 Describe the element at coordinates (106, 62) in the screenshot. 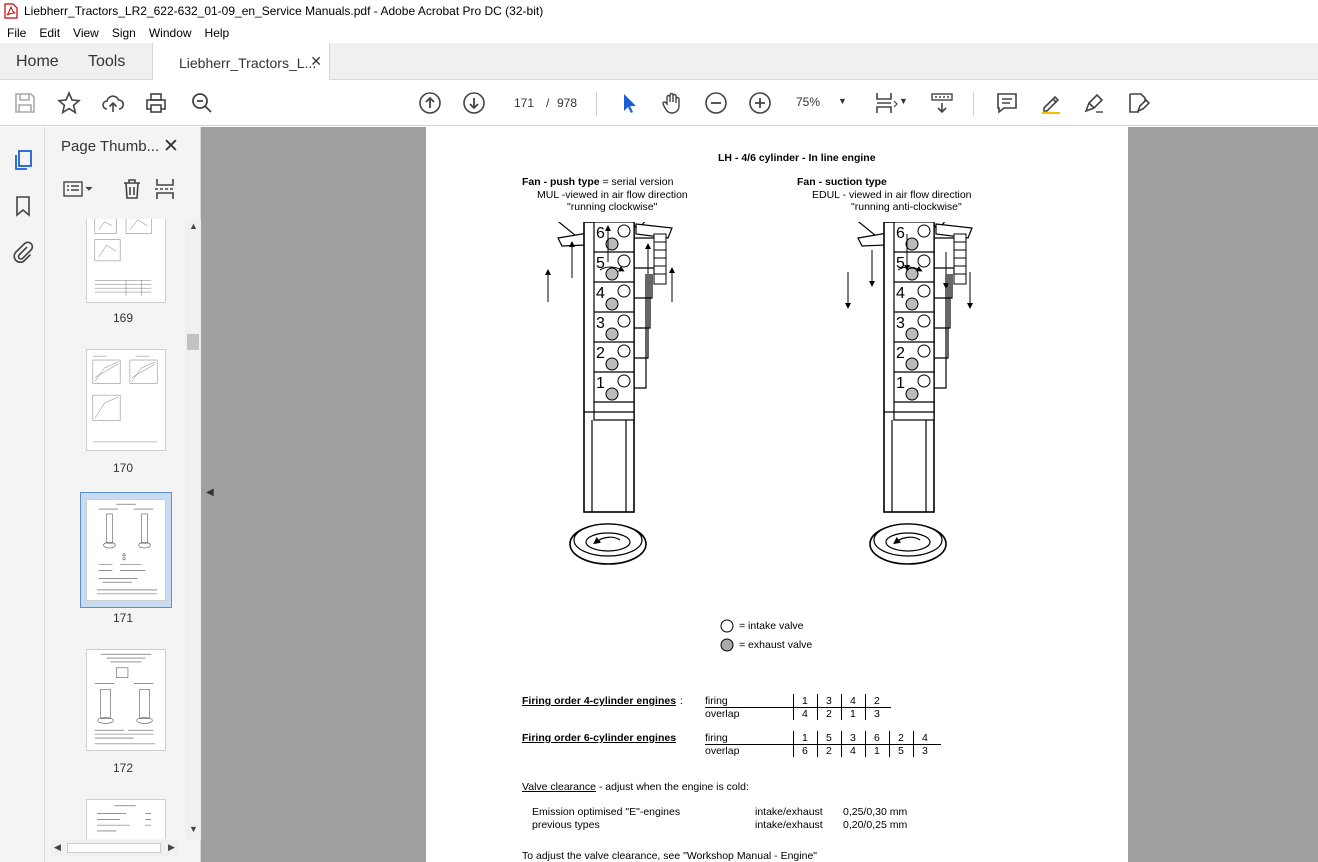

I see `tab-tools: Tools` at that location.